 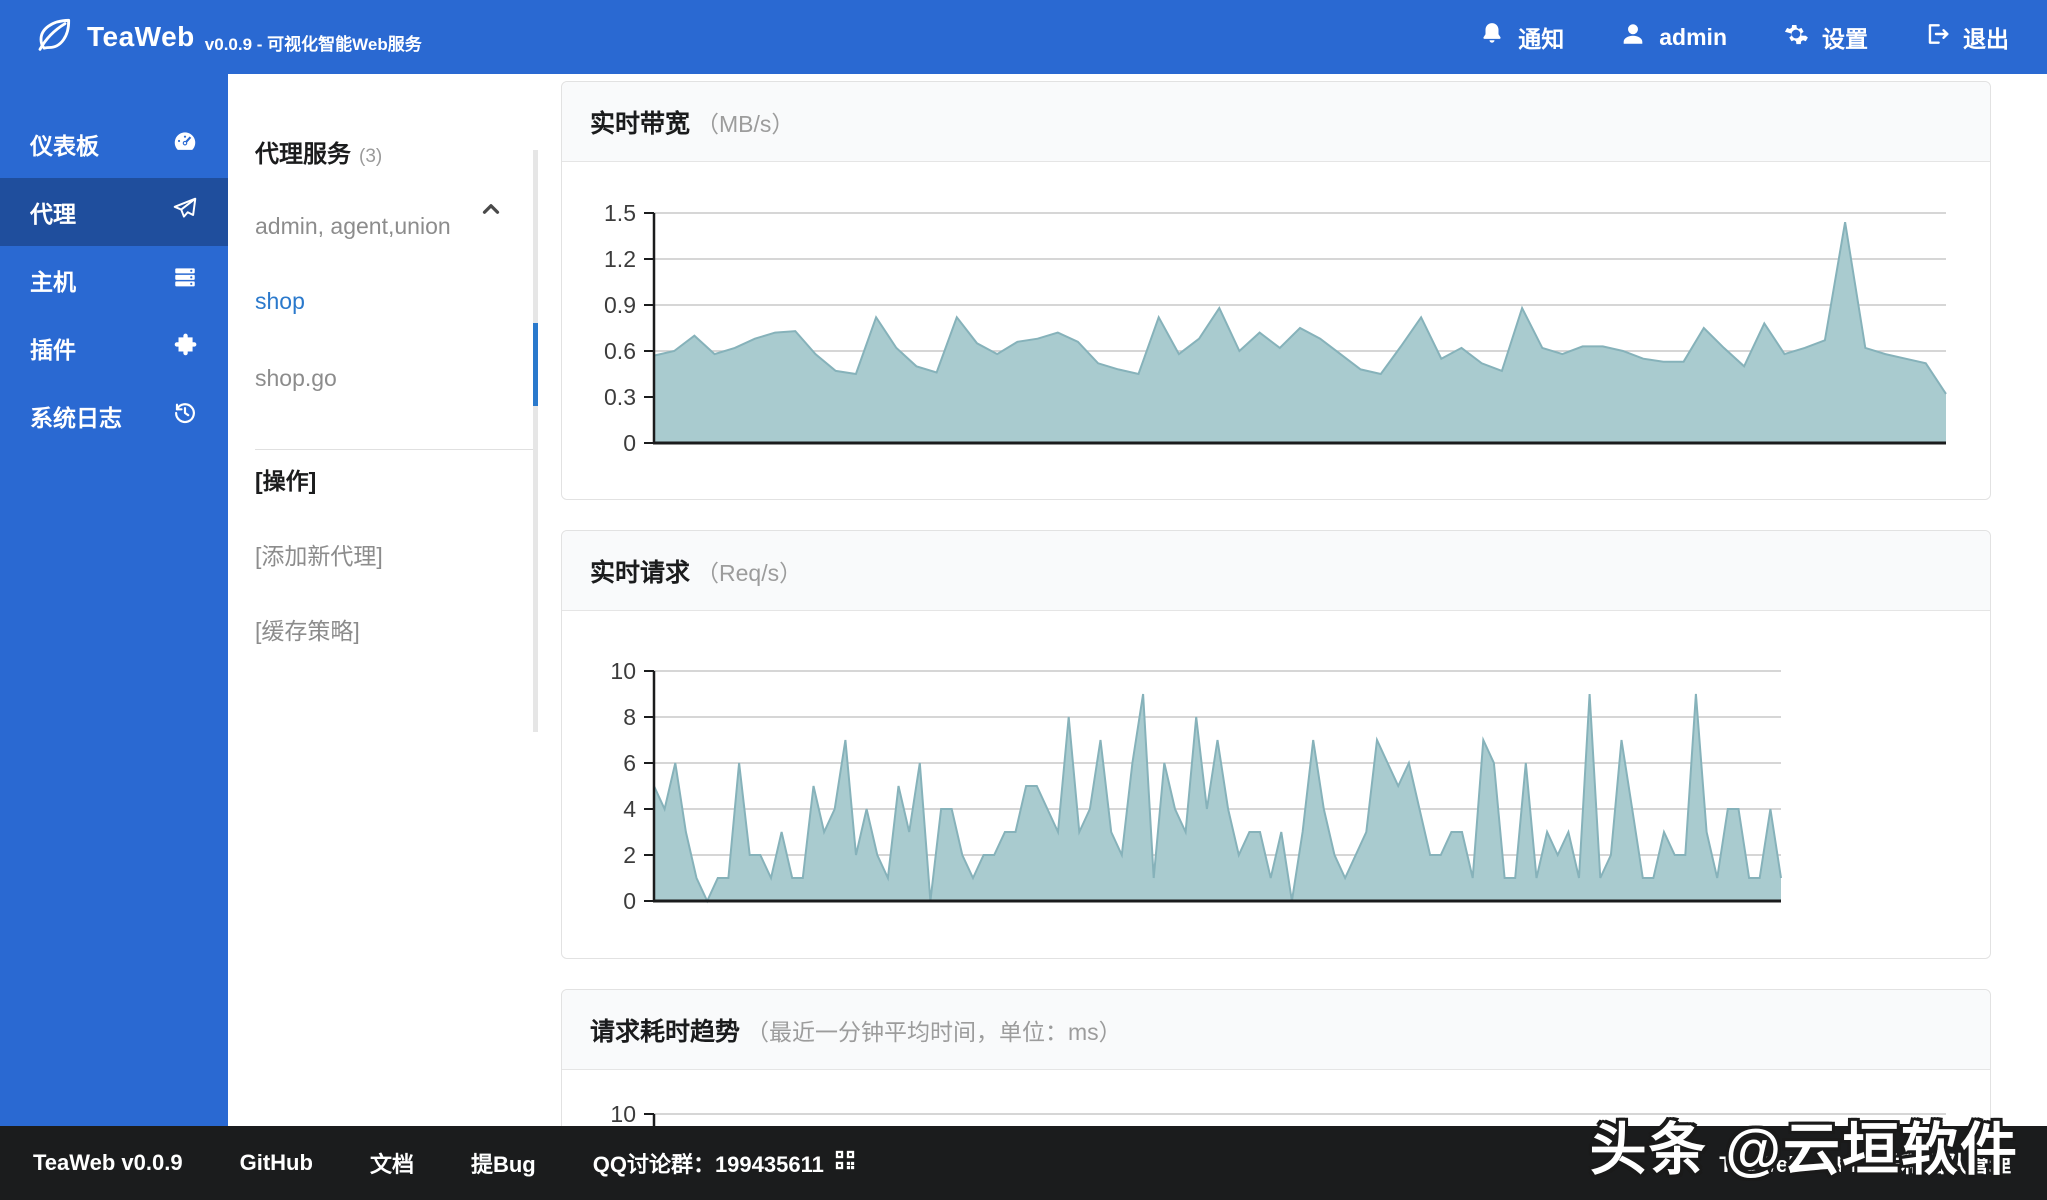 I want to click on nav-account: admin, so click(x=1673, y=37).